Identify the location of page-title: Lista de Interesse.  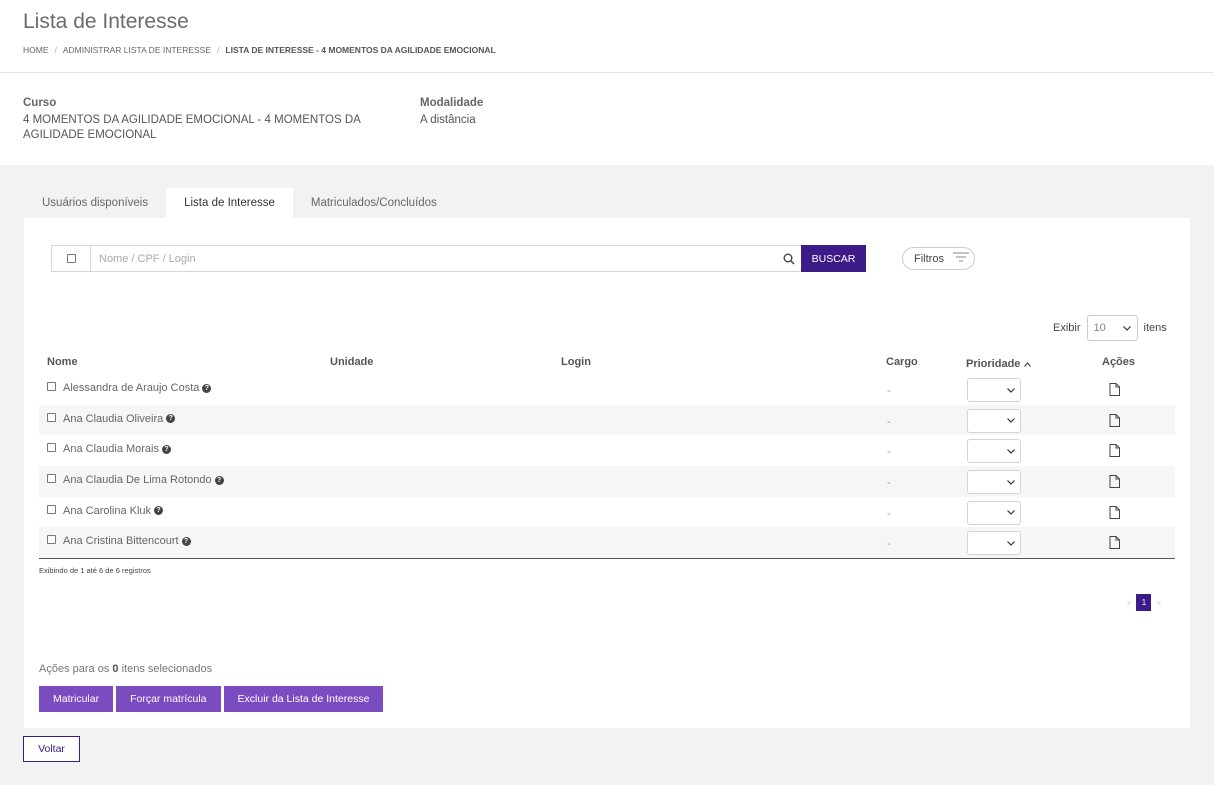
(106, 21).